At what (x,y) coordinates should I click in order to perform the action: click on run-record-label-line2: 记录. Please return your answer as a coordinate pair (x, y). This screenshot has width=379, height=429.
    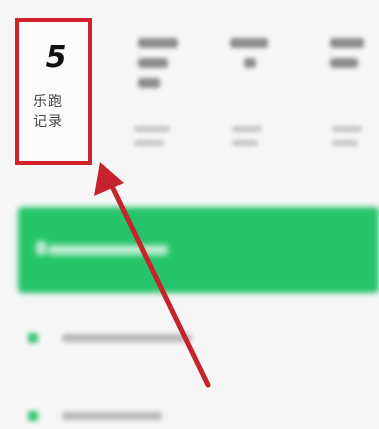
    Looking at the image, I should click on (48, 122).